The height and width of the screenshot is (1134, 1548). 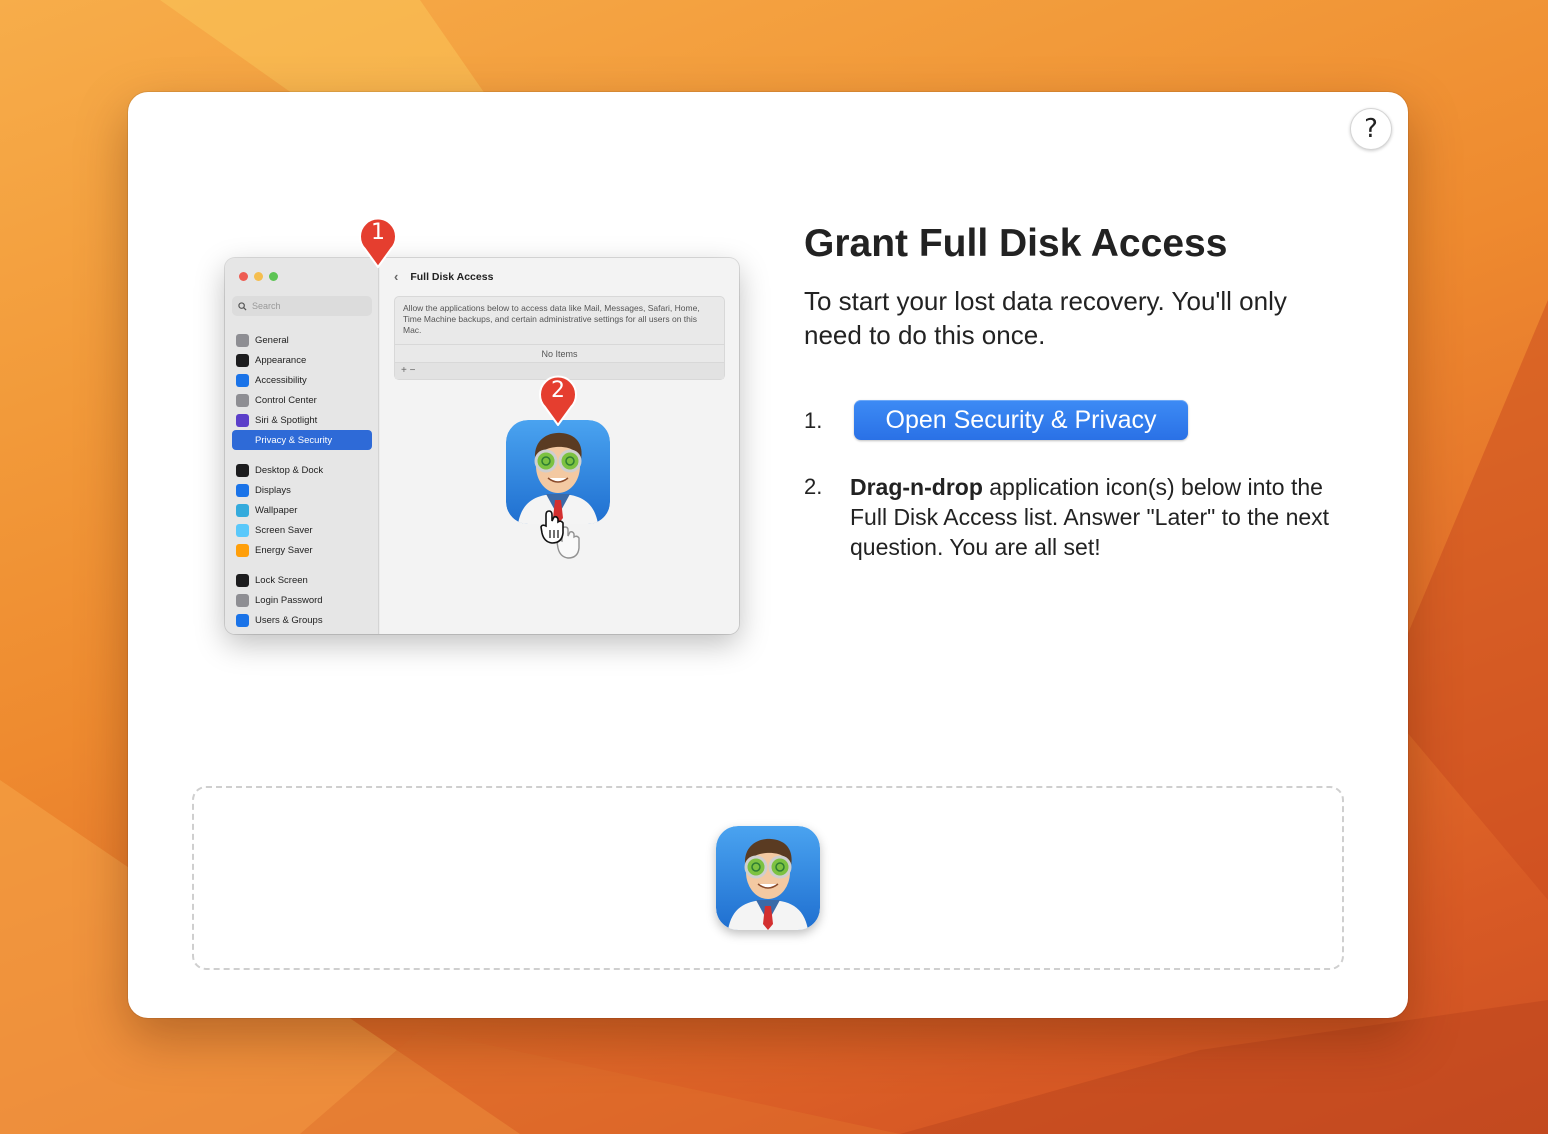 What do you see at coordinates (396, 276) in the screenshot?
I see `back-chevron-icon: ‹` at bounding box center [396, 276].